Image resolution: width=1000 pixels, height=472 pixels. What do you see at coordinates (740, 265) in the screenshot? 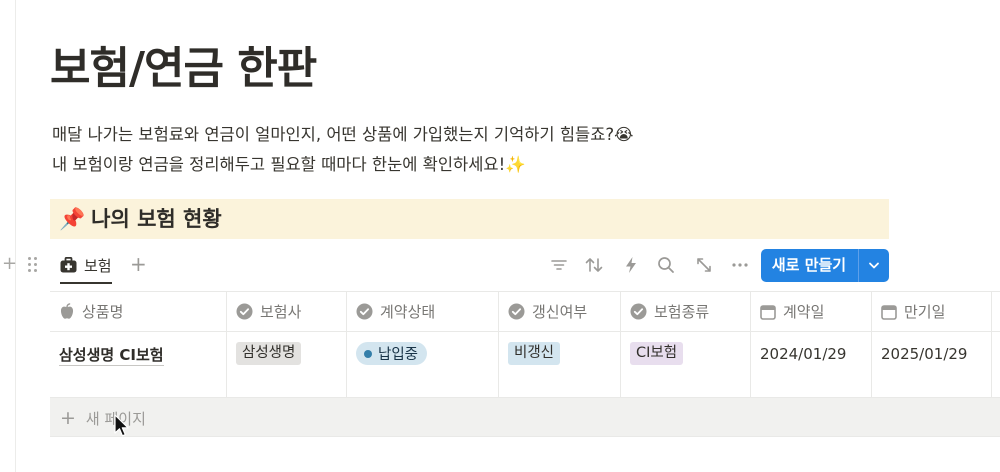
I see `more-icon` at bounding box center [740, 265].